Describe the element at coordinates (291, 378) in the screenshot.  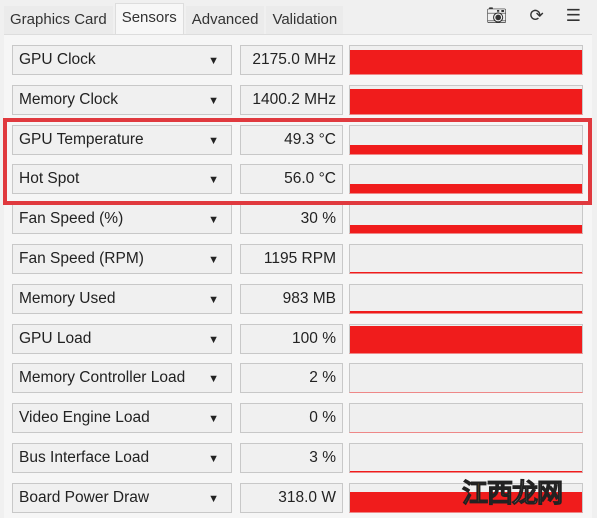
I see `sensor-value: 2 %` at that location.